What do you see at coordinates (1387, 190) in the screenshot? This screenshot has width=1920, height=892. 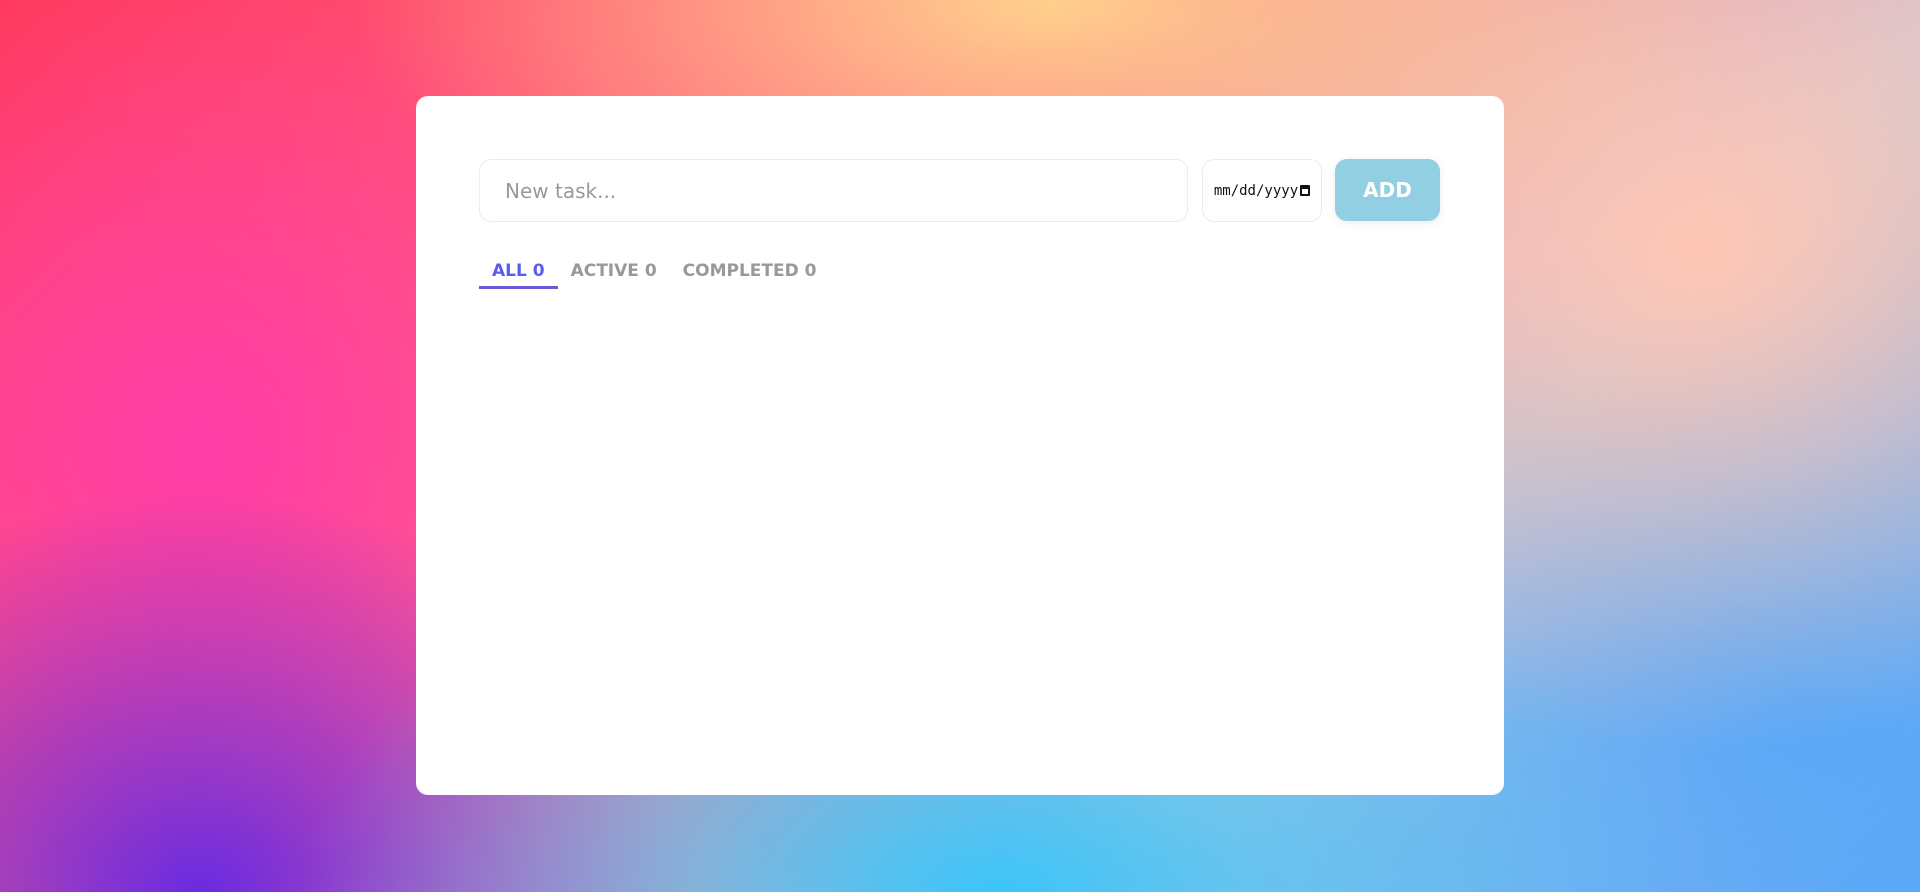 I see `add-button: ADD` at bounding box center [1387, 190].